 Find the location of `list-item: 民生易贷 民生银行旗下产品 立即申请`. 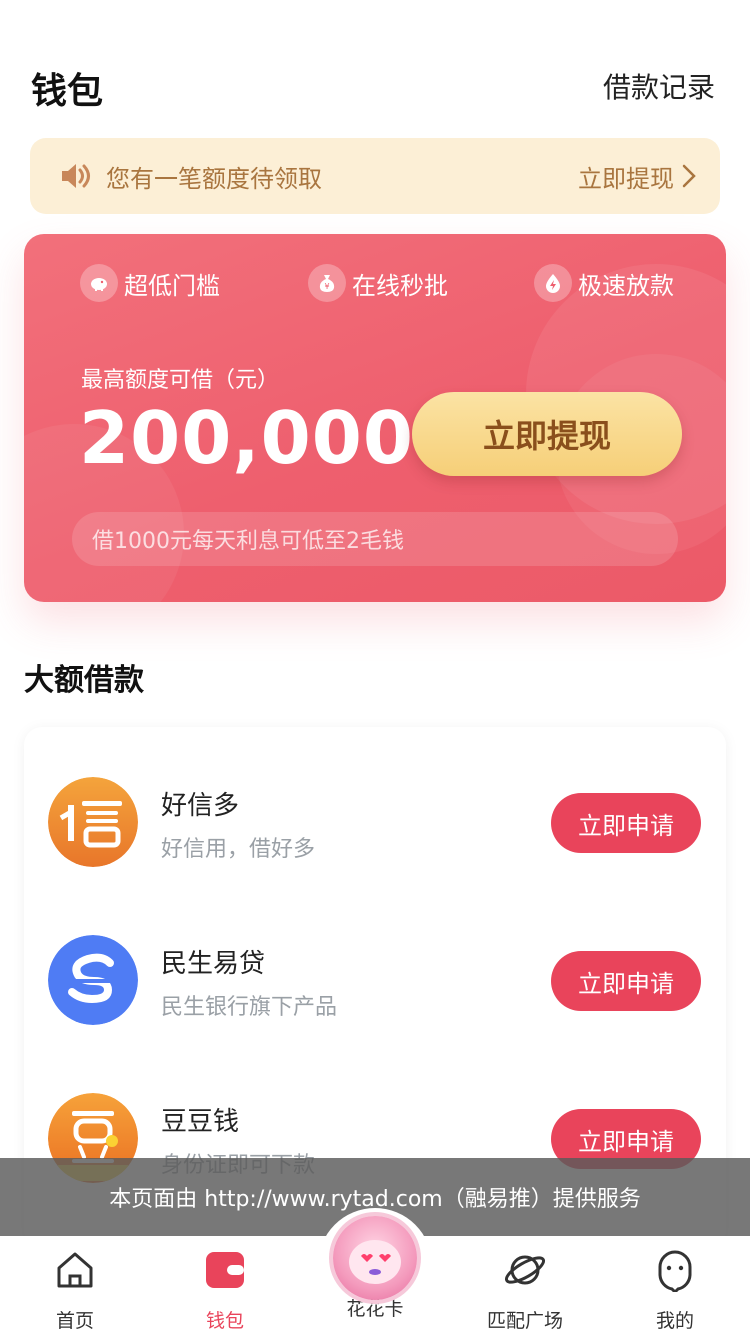

list-item: 民生易贷 民生银行旗下产品 立即申请 is located at coordinates (375, 980).